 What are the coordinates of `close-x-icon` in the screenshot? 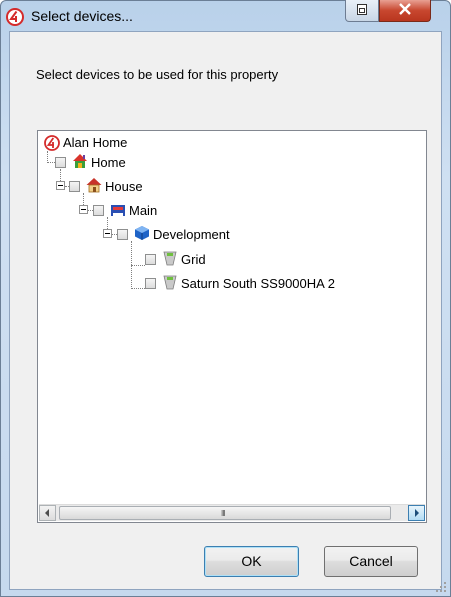 It's located at (405, 9).